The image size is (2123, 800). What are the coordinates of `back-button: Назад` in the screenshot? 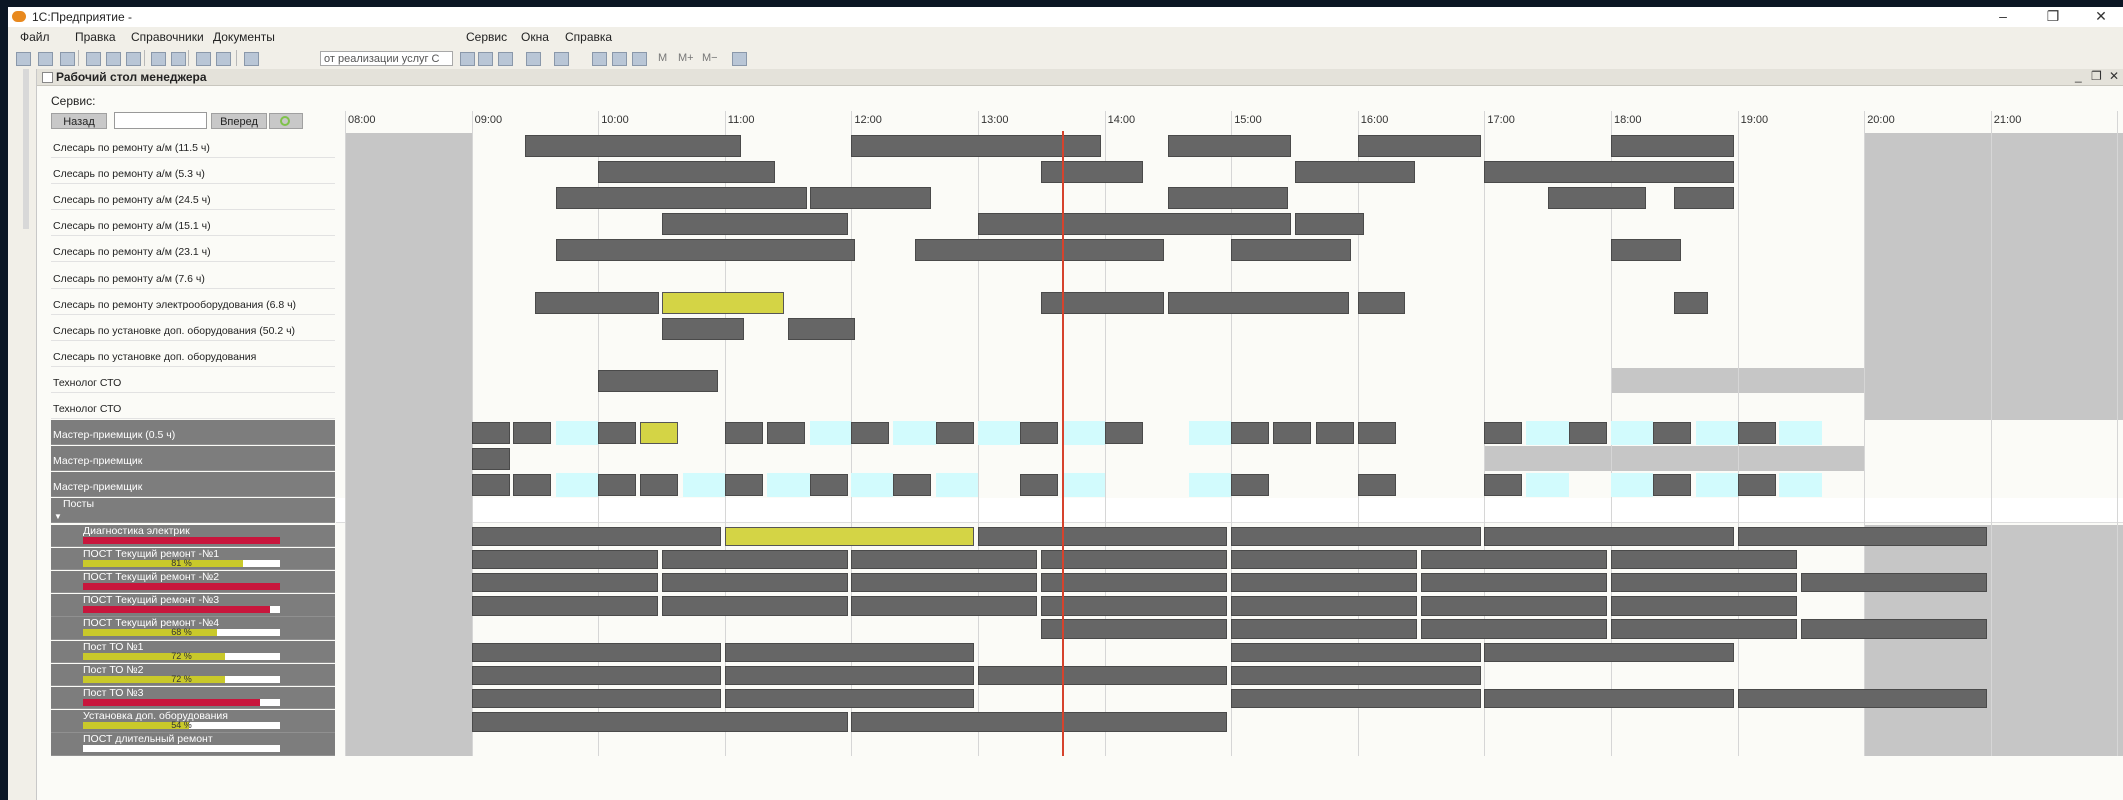 It's located at (79, 121).